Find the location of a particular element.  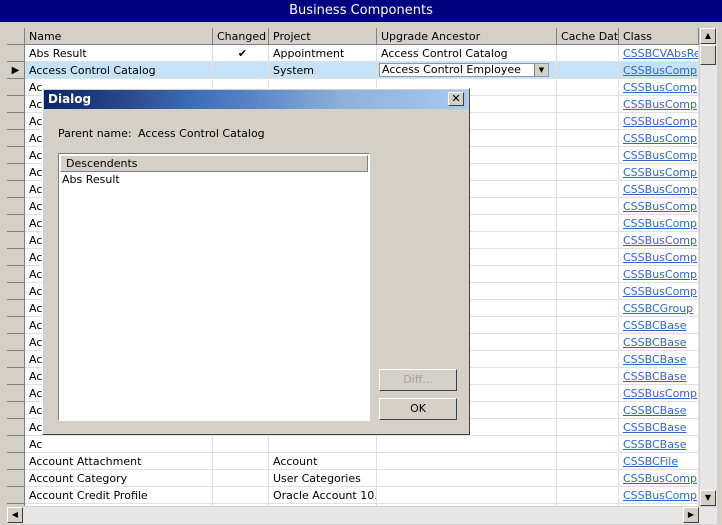

table-row: Ac CSSBCBase is located at coordinates (353, 444).